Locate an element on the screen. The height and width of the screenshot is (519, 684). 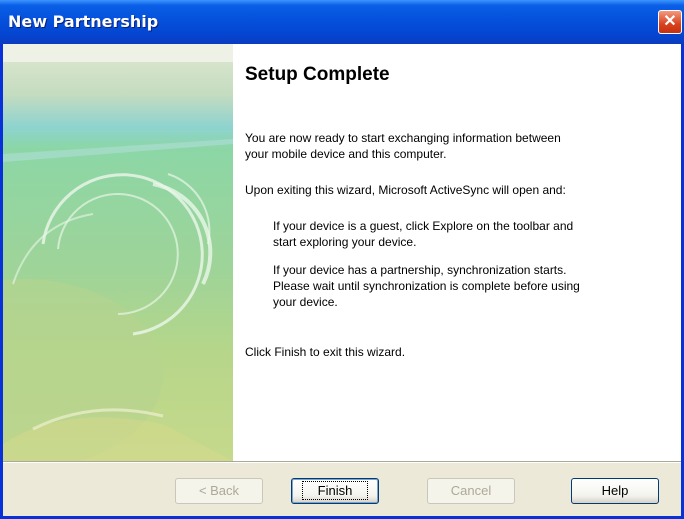
title-bar: New Partnership ✕ is located at coordinates (342, 22).